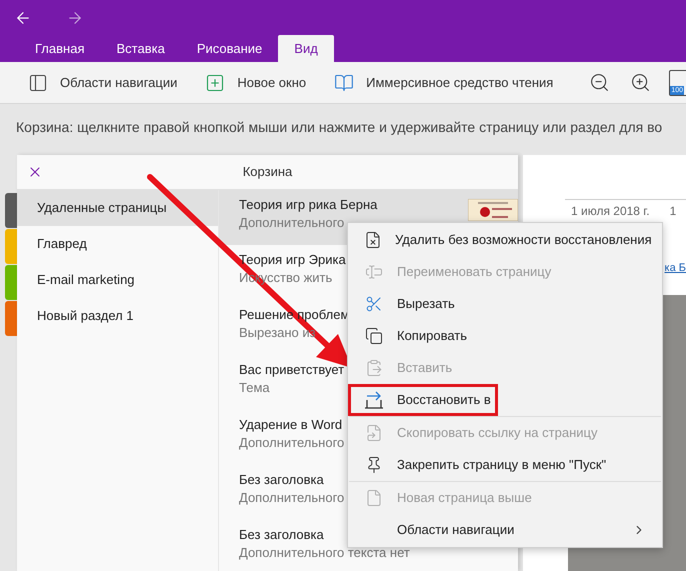 This screenshot has height=571, width=686. What do you see at coordinates (291, 425) in the screenshot?
I see `page-title: Ударение в Word` at bounding box center [291, 425].